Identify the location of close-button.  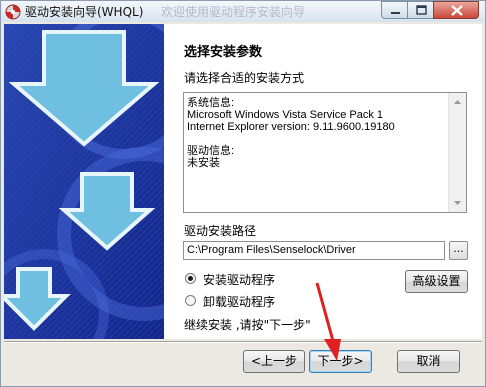
(456, 10).